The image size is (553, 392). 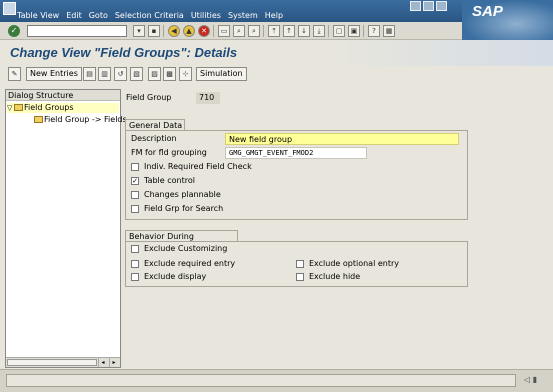 What do you see at coordinates (135, 277) in the screenshot?
I see `exclude-display-checkbox` at bounding box center [135, 277].